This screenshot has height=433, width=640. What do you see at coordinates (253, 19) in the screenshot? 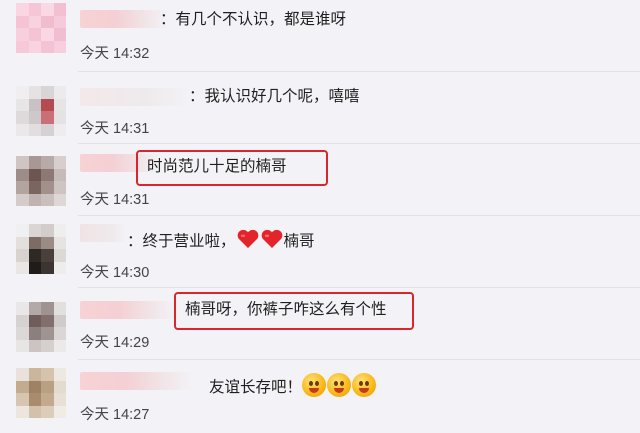
I see `comment-text: ：有几个不认识，都是谁呀` at bounding box center [253, 19].